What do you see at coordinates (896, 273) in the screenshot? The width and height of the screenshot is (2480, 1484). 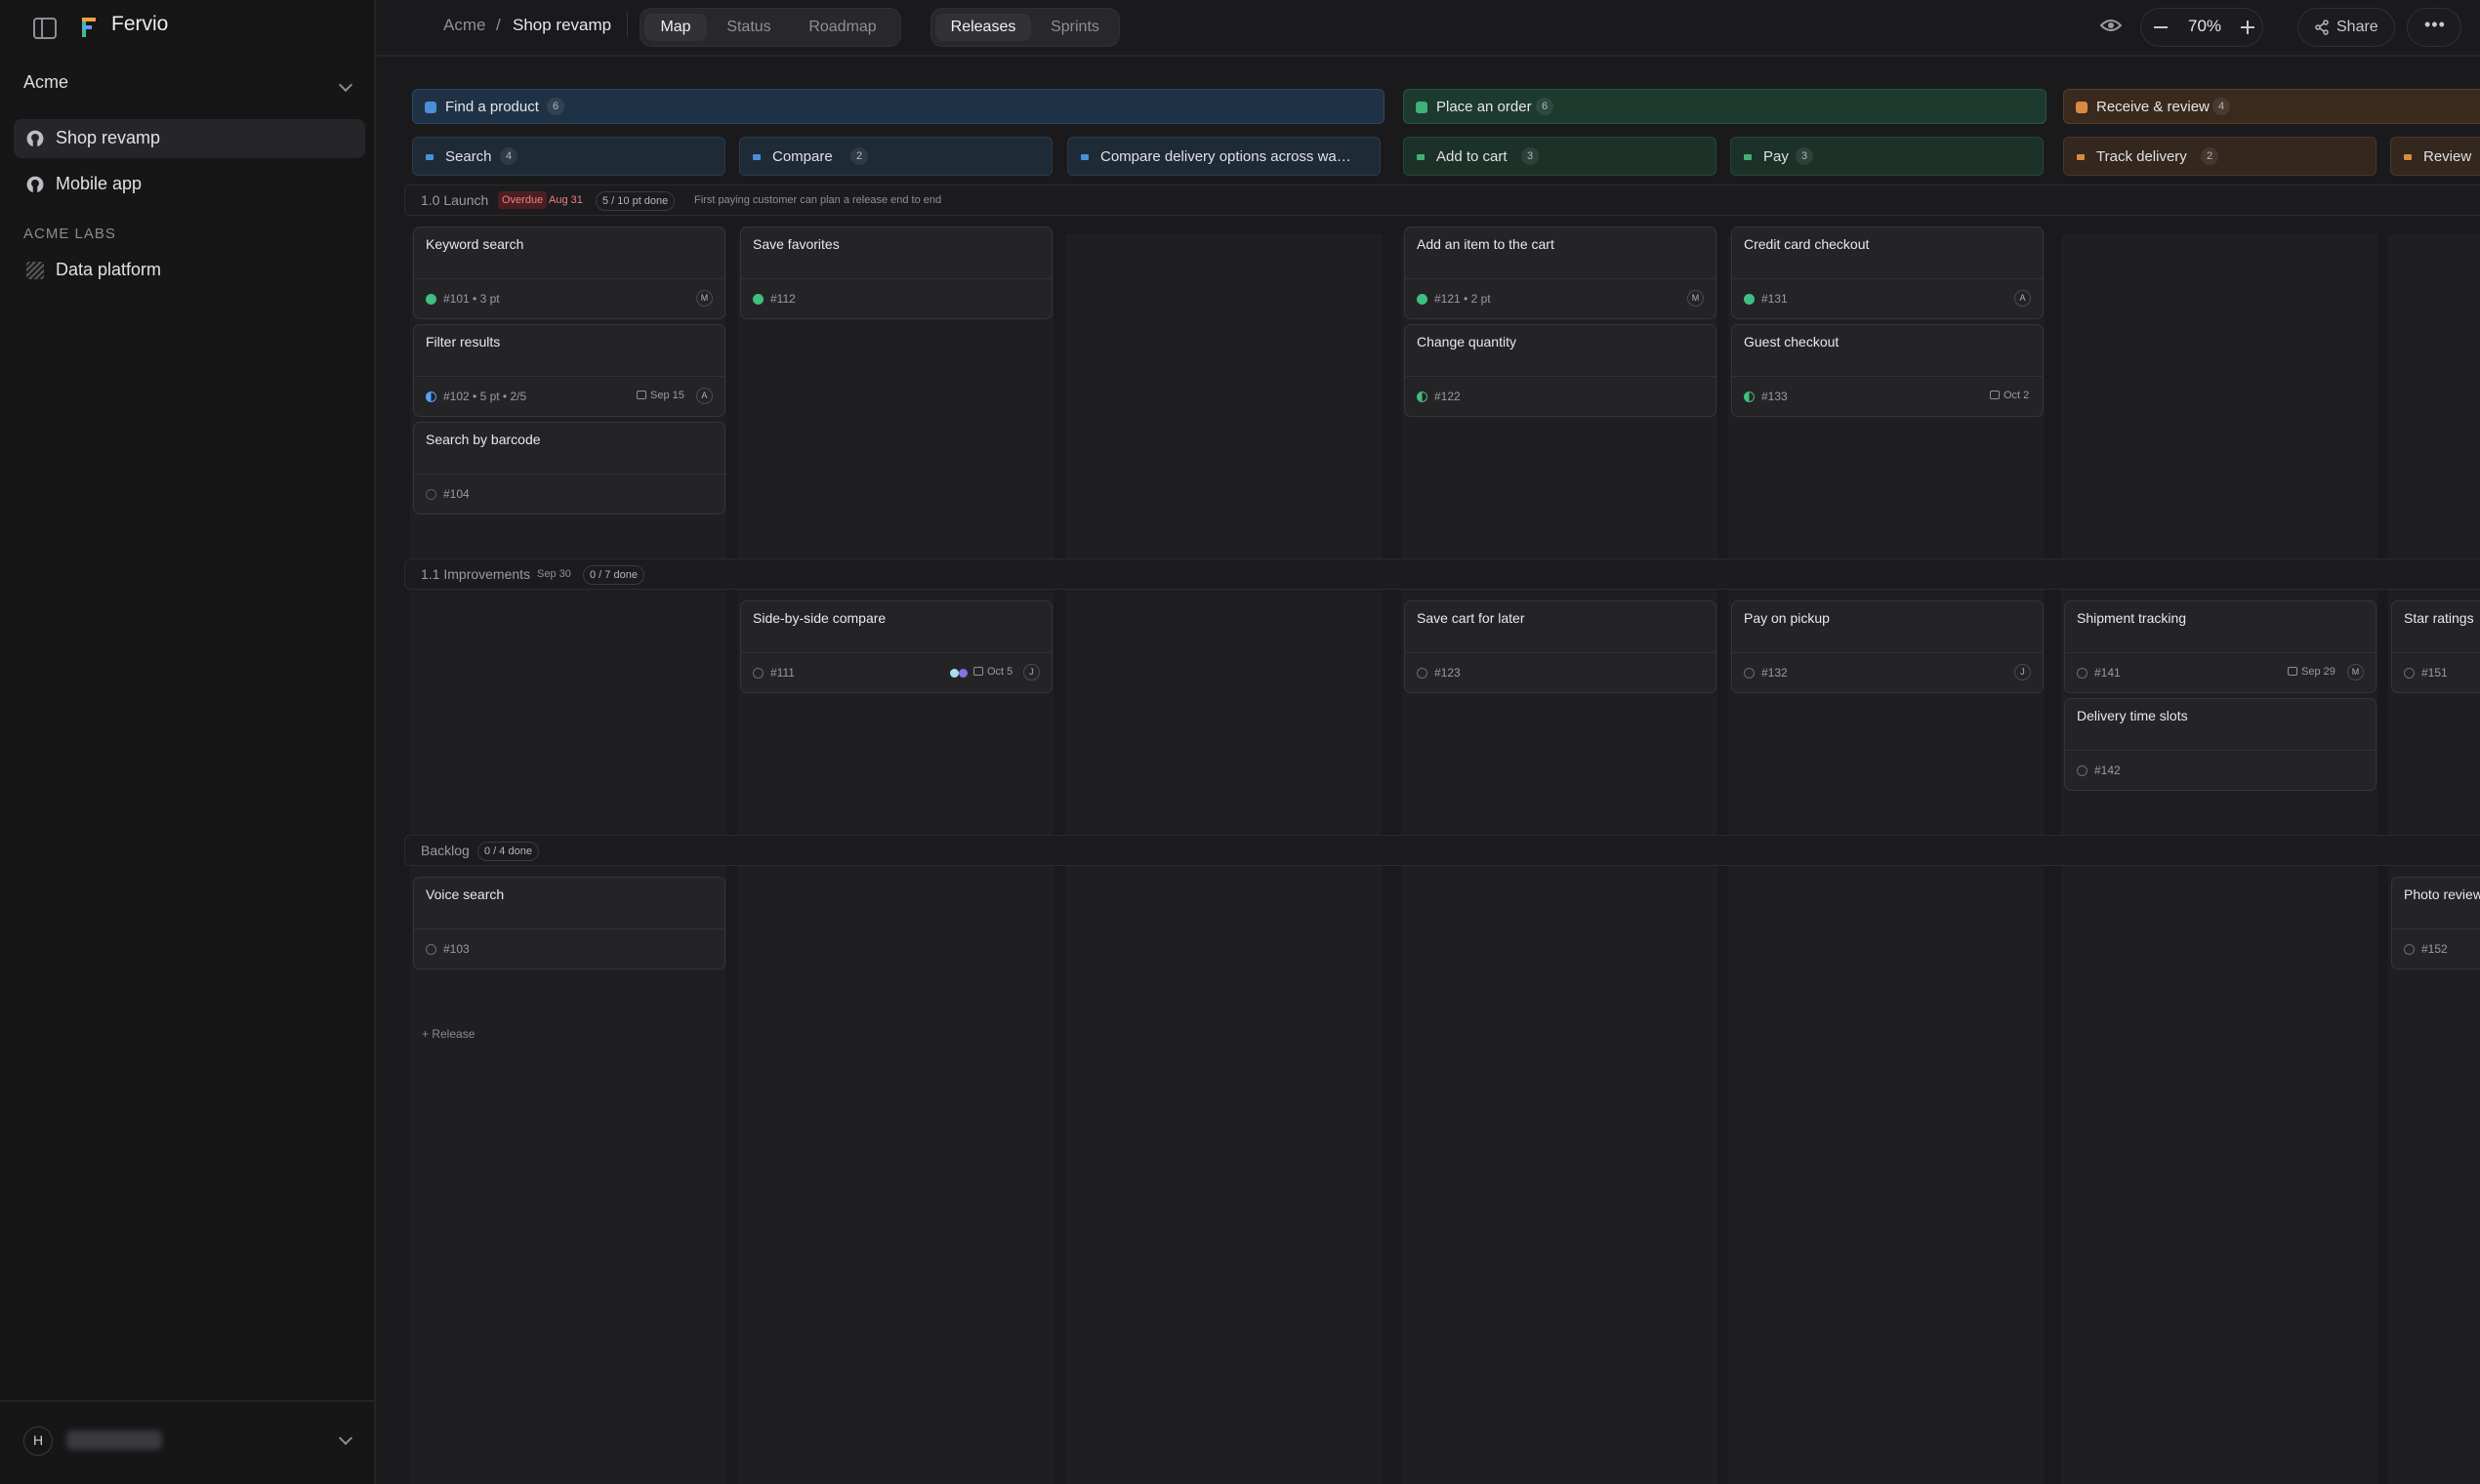 I see `card-112: Save favorites #112` at bounding box center [896, 273].